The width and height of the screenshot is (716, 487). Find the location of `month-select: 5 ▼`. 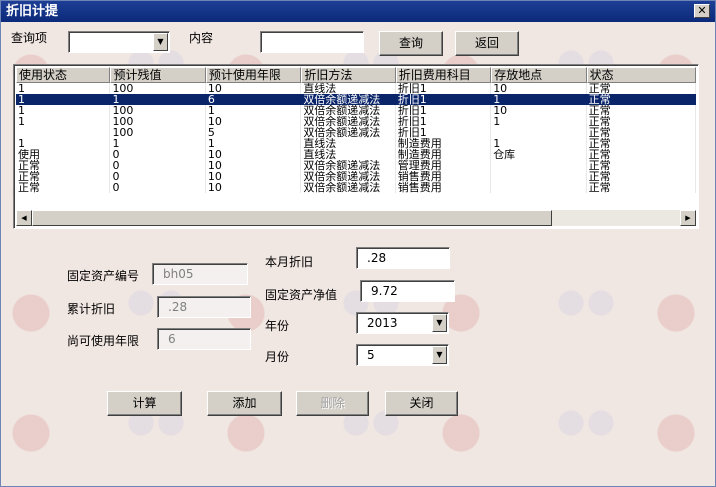

month-select: 5 ▼ is located at coordinates (402, 355).